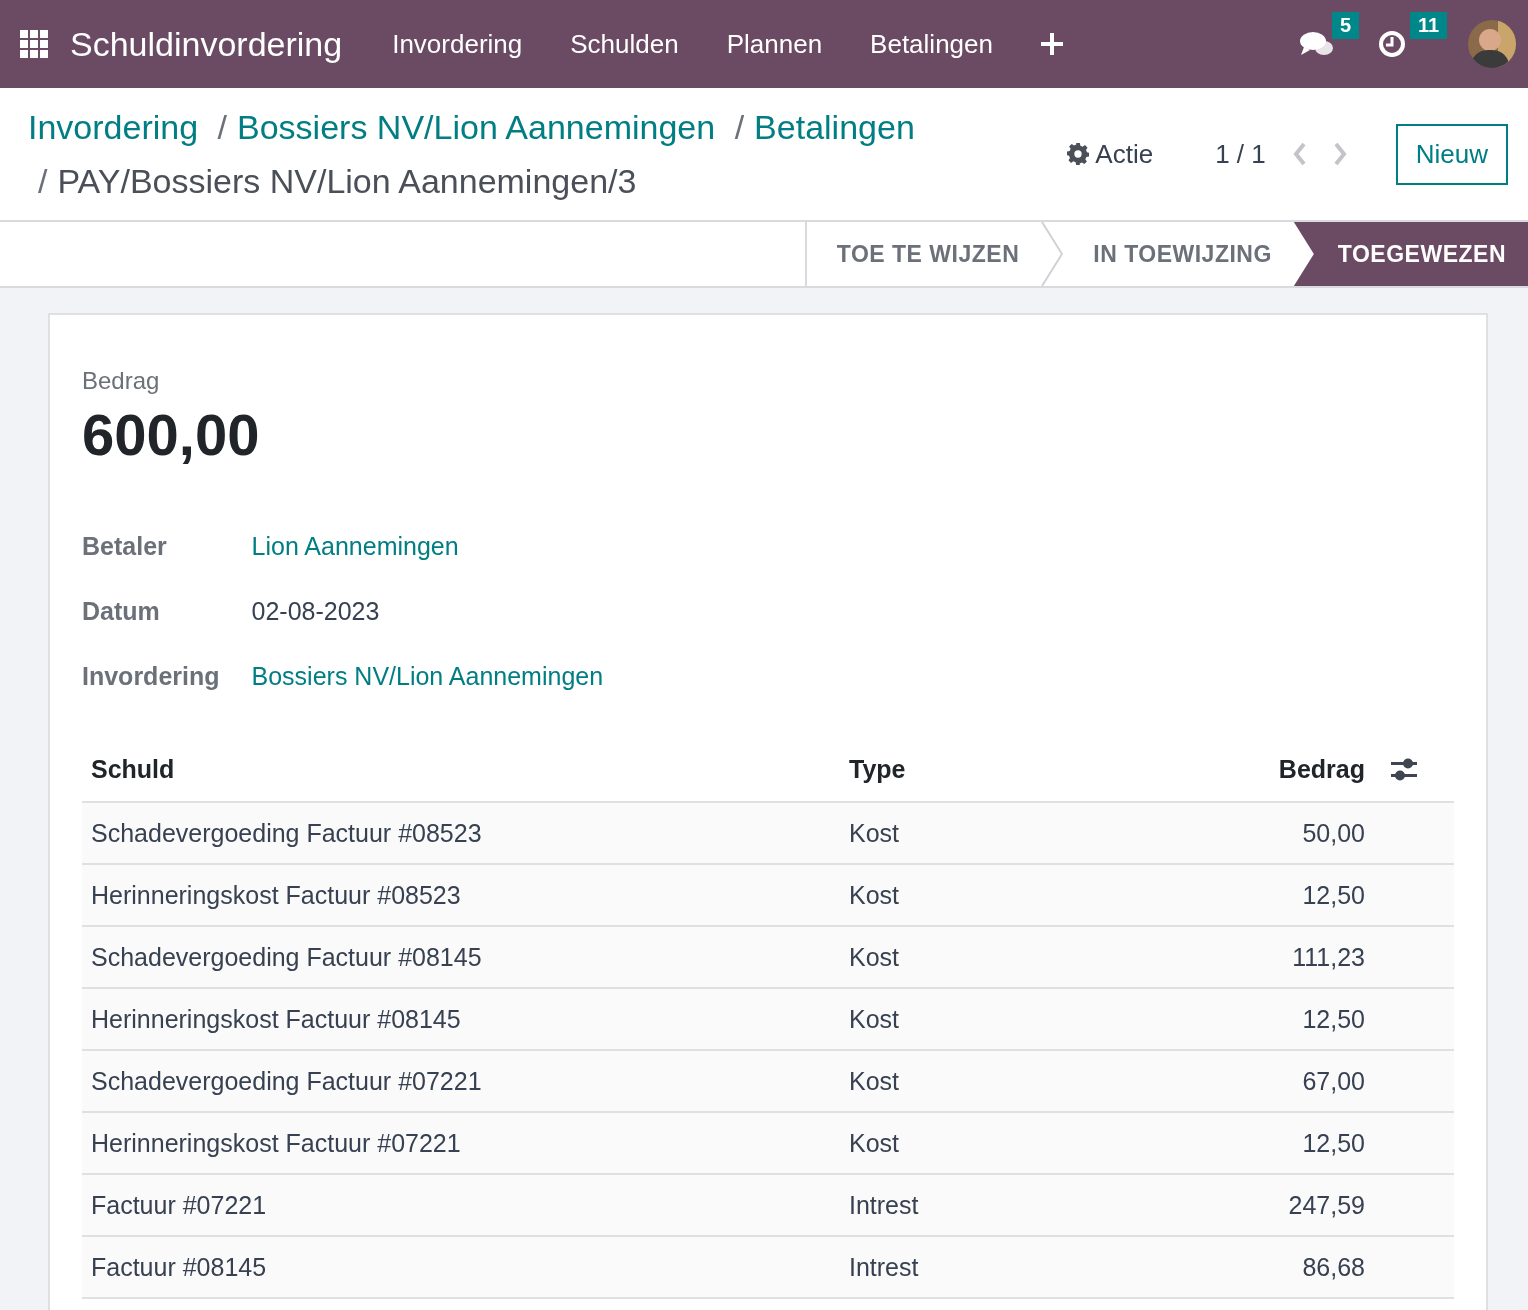 The image size is (1528, 1310). I want to click on table-cell: Factuur #08145, so click(461, 1267).